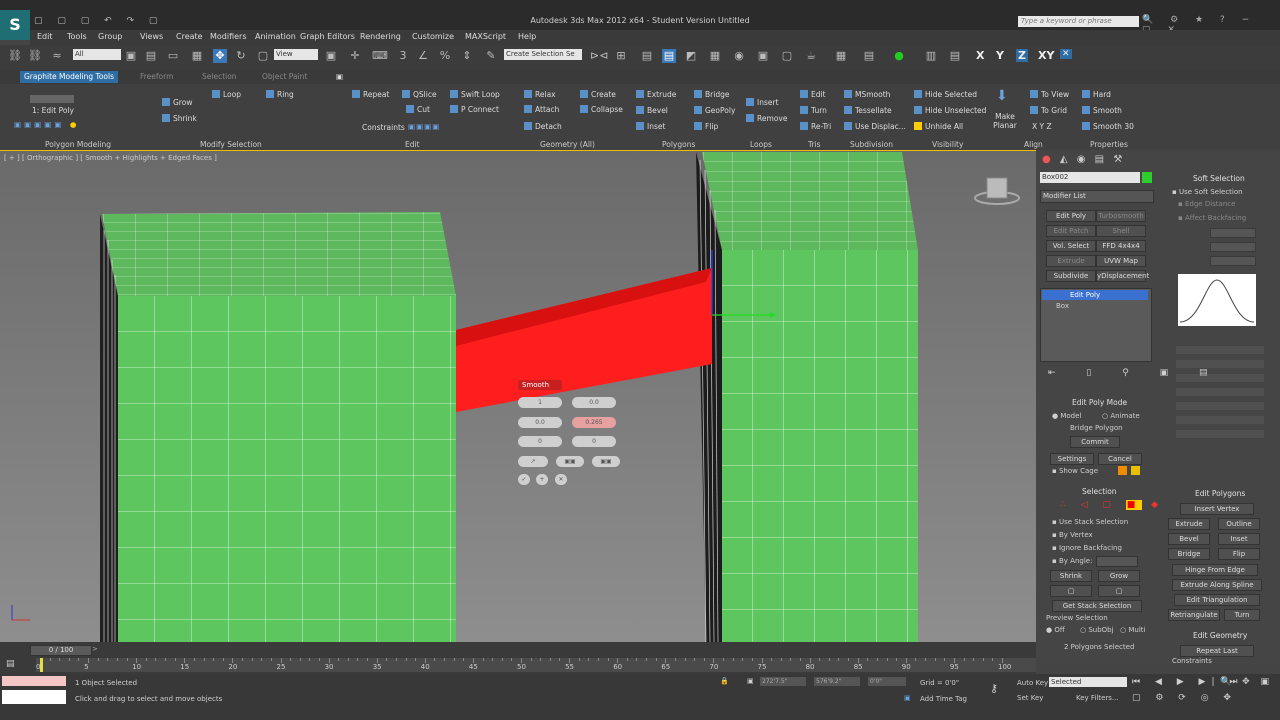 The height and width of the screenshot is (720, 1280). Describe the element at coordinates (380, 36) in the screenshot. I see `menu-rendering: Rendering` at that location.